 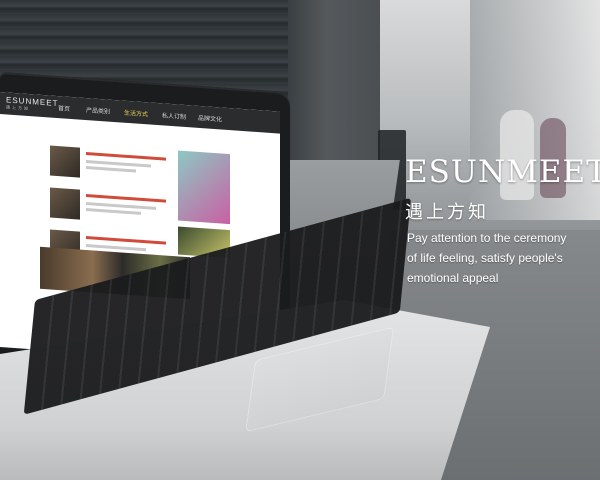 What do you see at coordinates (136, 114) in the screenshot?
I see `nav-item-lifestyle: 生活方式` at bounding box center [136, 114].